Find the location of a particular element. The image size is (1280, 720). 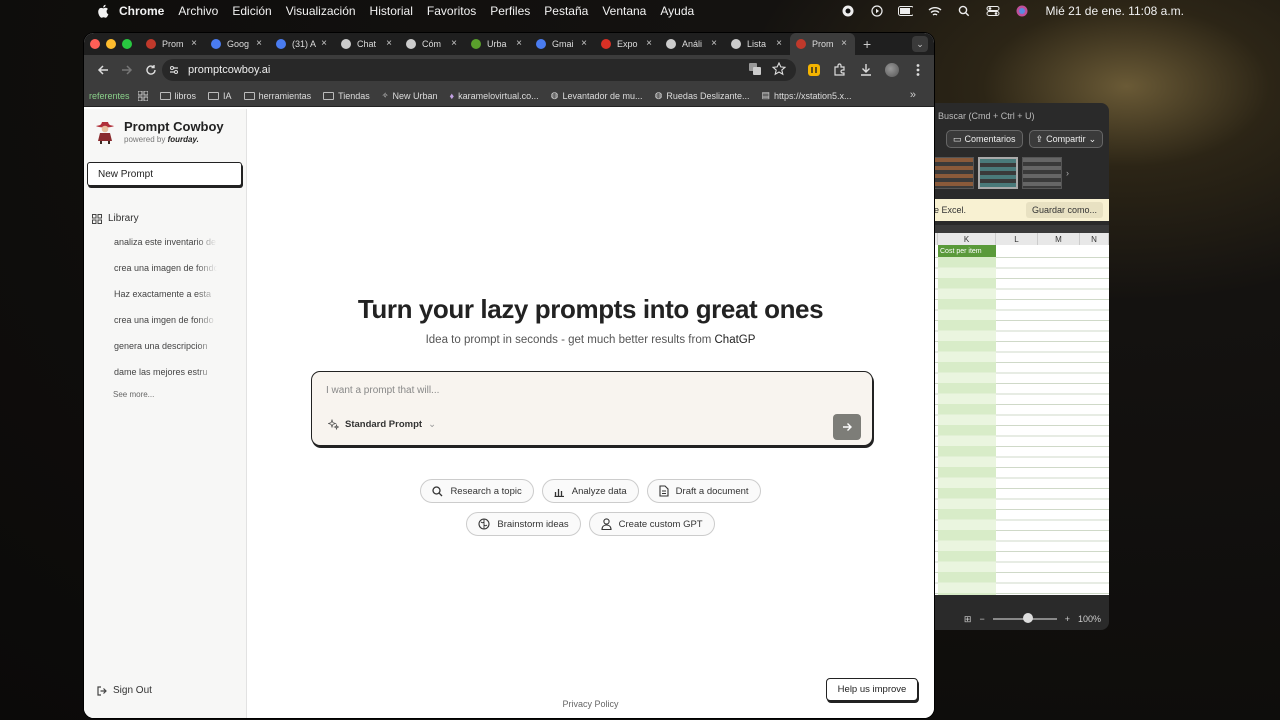

browser-tab: Goog × is located at coordinates (237, 44).